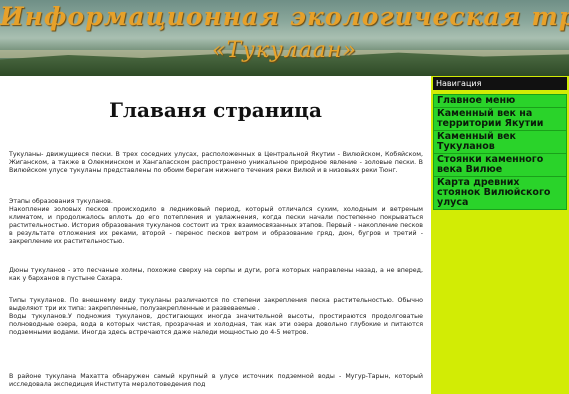 The height and width of the screenshot is (394, 569). Describe the element at coordinates (215, 110) in the screenshot. I see `page-title: Главаня страница` at that location.